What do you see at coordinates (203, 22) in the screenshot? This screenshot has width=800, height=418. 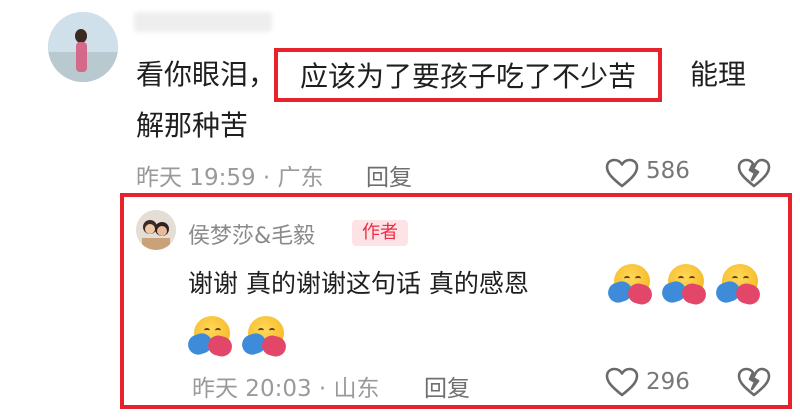 I see `commenter-name-blurred` at bounding box center [203, 22].